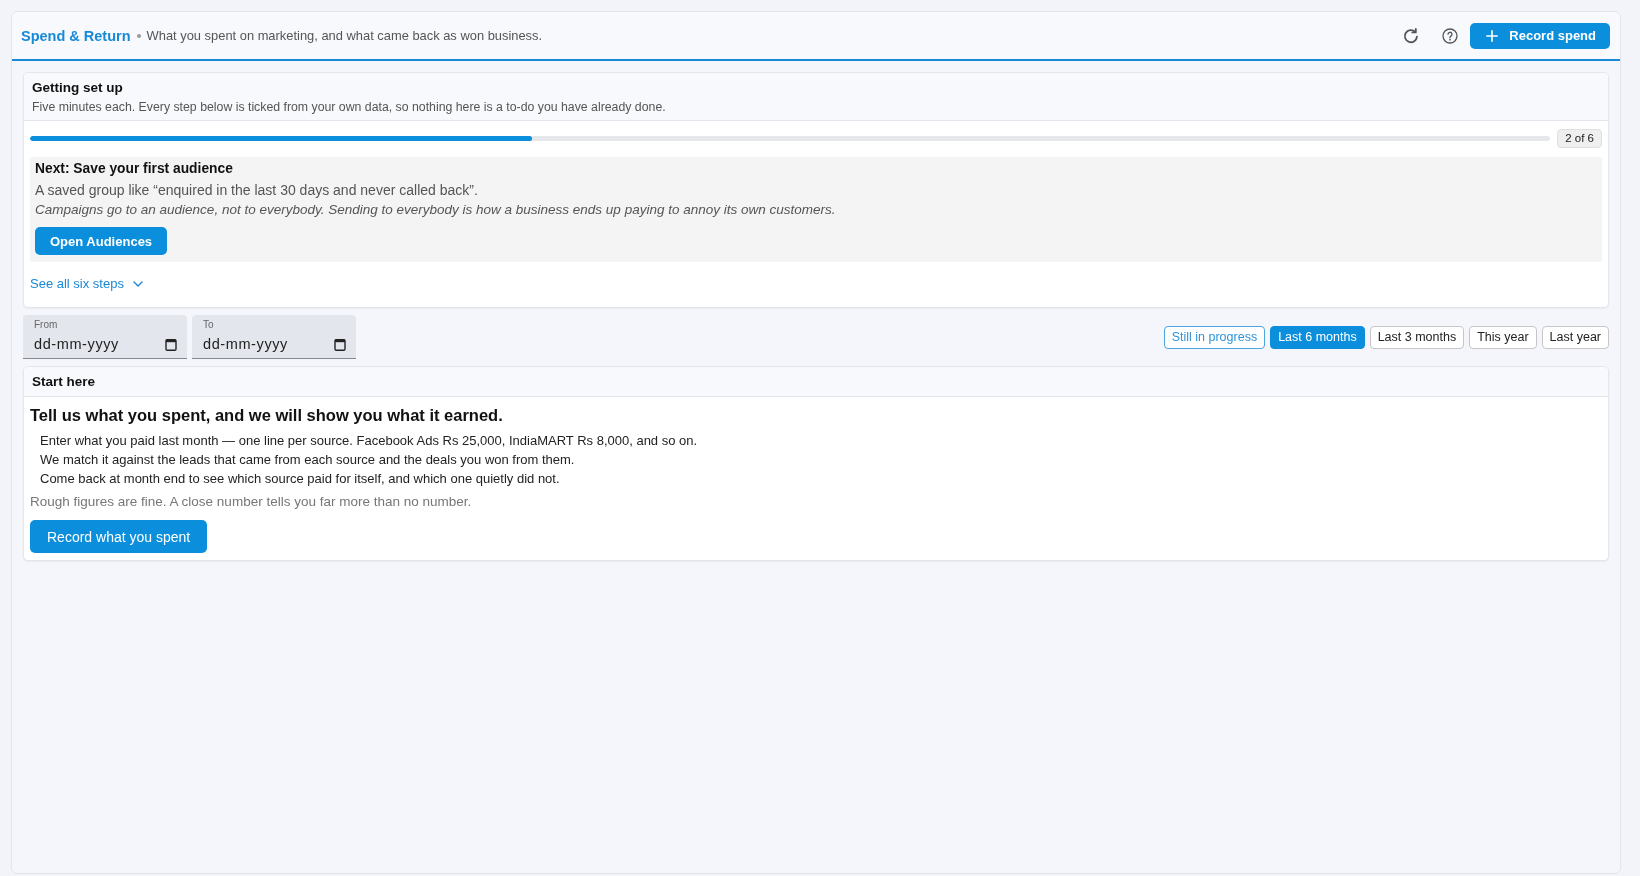 This screenshot has height=876, width=1640. I want to click on step-text: Enter what you paid last month — one line per source. Facebook Ads Rs 25,000, IndiaMART Rs 8,000, and so on., so click(369, 441).